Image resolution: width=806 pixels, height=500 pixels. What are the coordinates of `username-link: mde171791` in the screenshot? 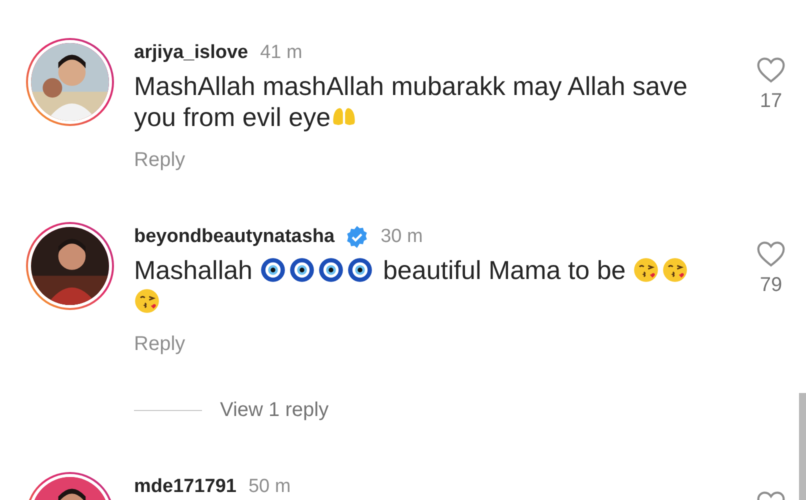 It's located at (185, 487).